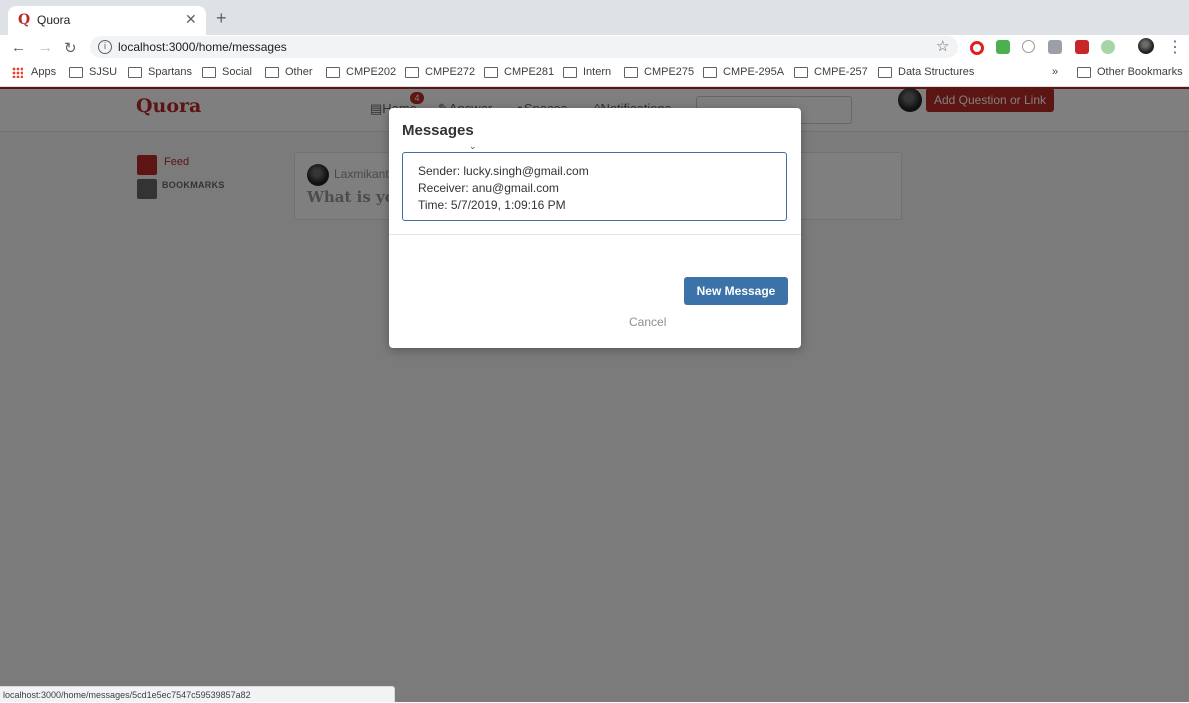  I want to click on bookmark-other: Other, so click(289, 72).